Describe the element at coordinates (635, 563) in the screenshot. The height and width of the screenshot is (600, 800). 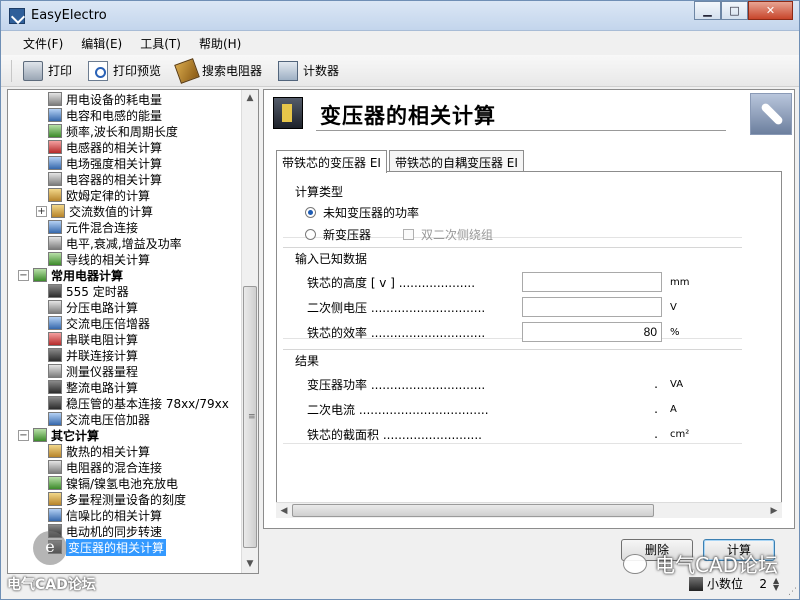
I see `wechat-icon` at that location.